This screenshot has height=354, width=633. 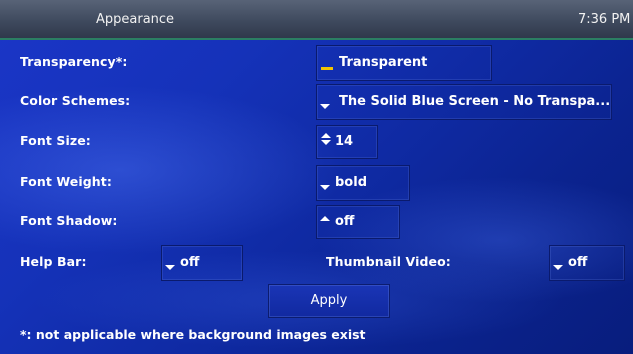 What do you see at coordinates (69, 220) in the screenshot?
I see `font-shadow-label: Font Shadow:` at bounding box center [69, 220].